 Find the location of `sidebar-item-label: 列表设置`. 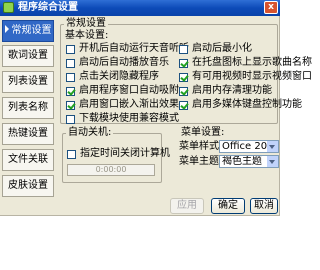

sidebar-item-label: 列表设置 is located at coordinates (28, 81).